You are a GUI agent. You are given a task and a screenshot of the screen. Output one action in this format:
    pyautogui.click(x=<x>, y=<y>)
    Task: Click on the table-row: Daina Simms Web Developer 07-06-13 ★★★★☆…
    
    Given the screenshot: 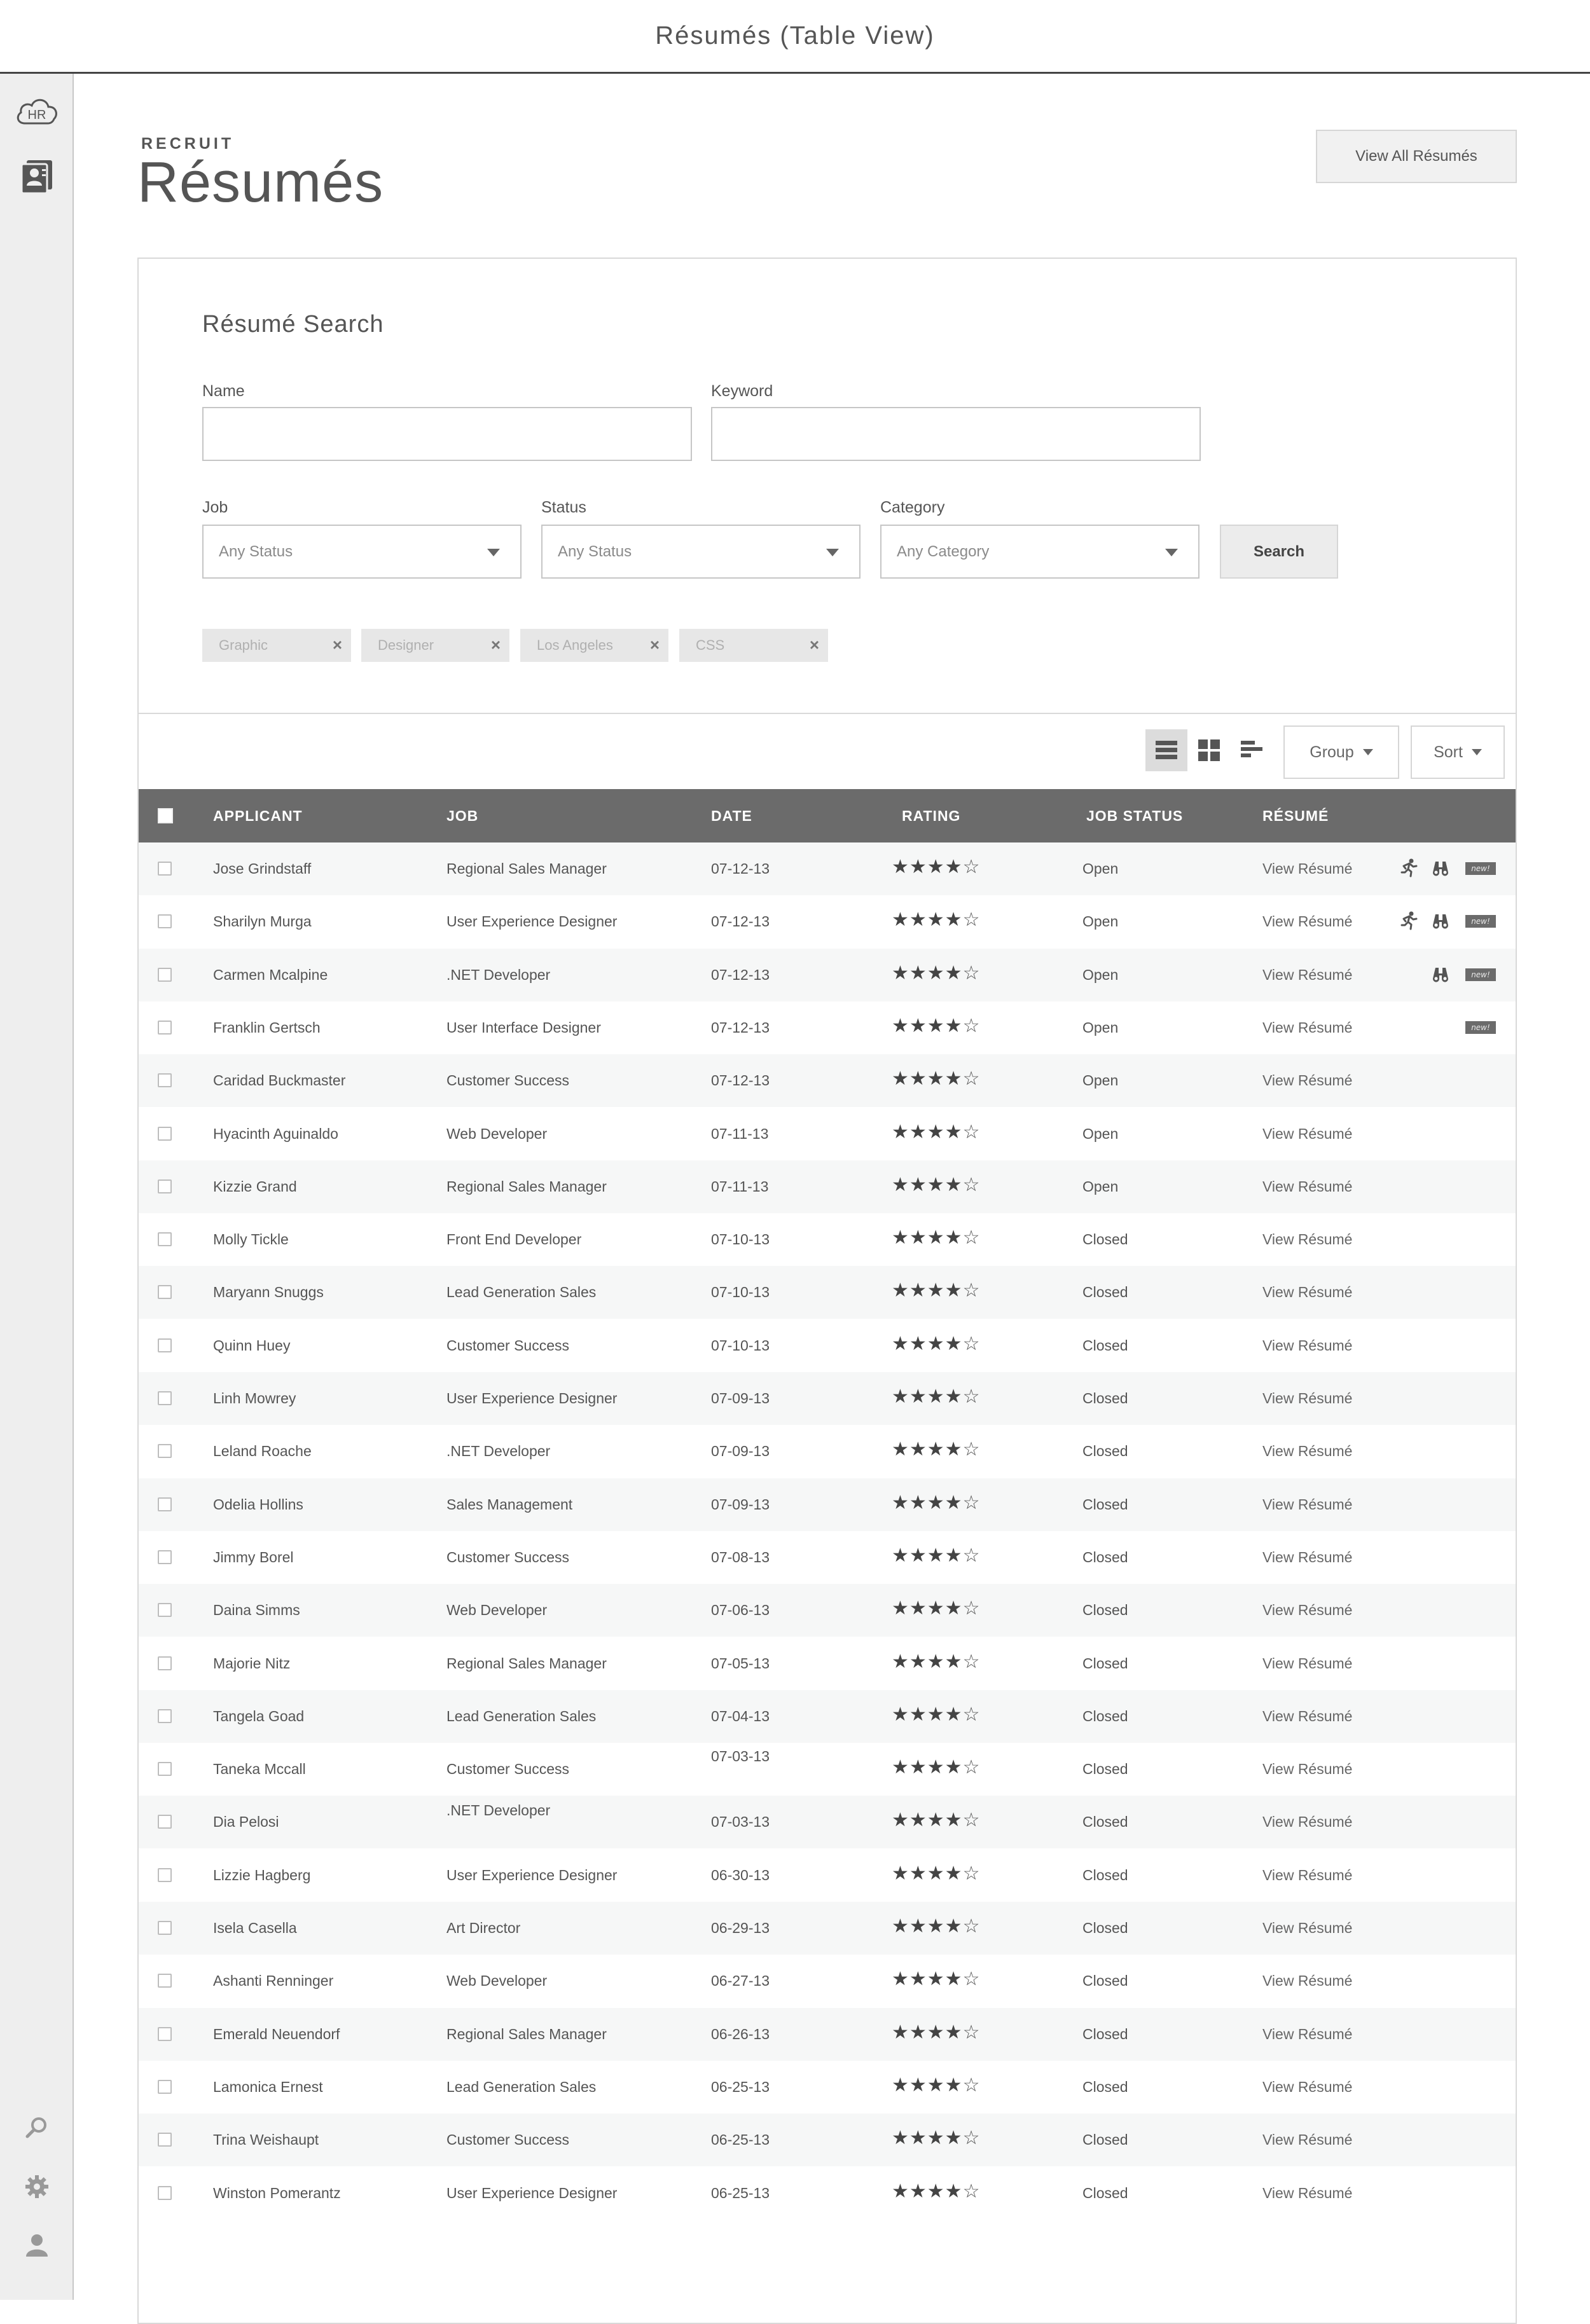 What is the action you would take?
    pyautogui.click(x=828, y=1610)
    